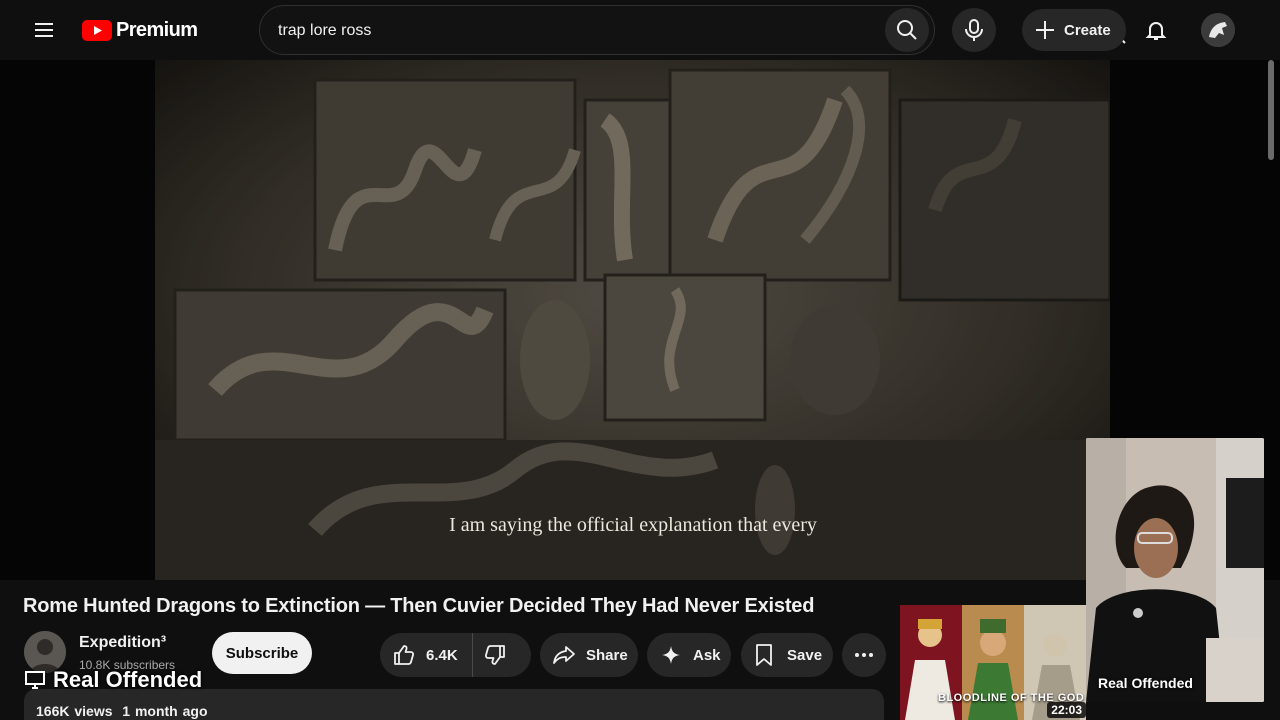 The width and height of the screenshot is (1280, 720). Describe the element at coordinates (1066, 710) in the screenshot. I see `video-duration: 22:03` at that location.